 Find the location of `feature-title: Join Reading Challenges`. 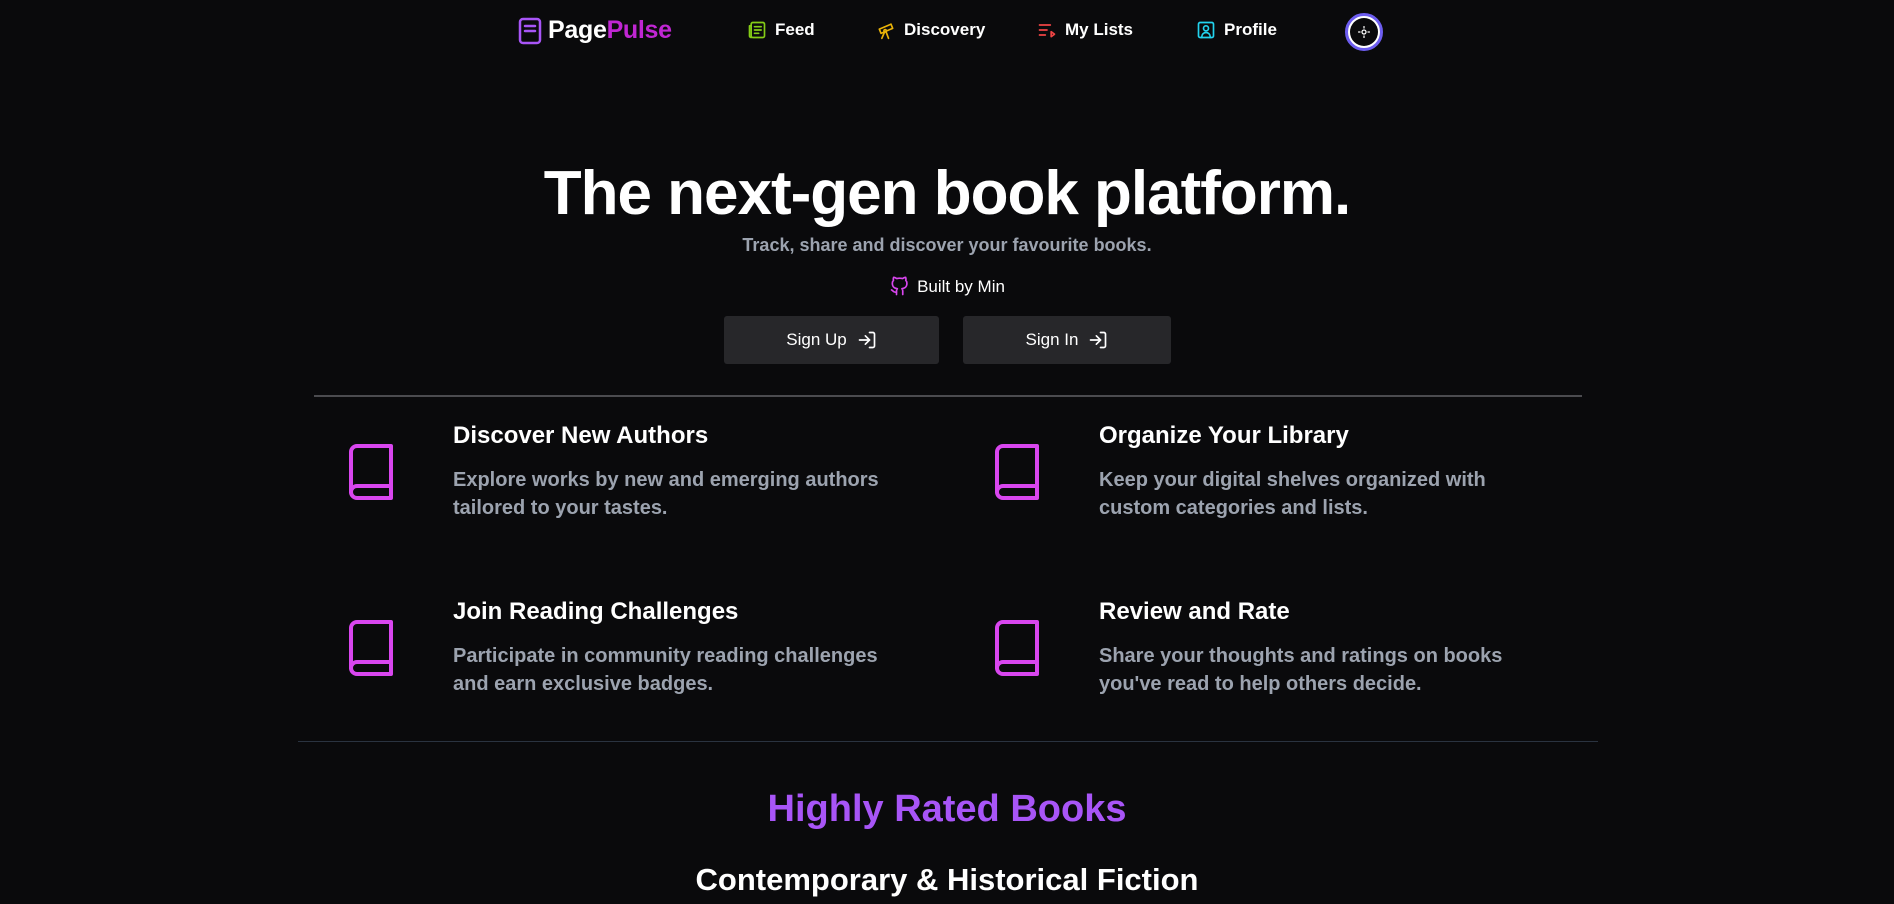

feature-title: Join Reading Challenges is located at coordinates (596, 611).